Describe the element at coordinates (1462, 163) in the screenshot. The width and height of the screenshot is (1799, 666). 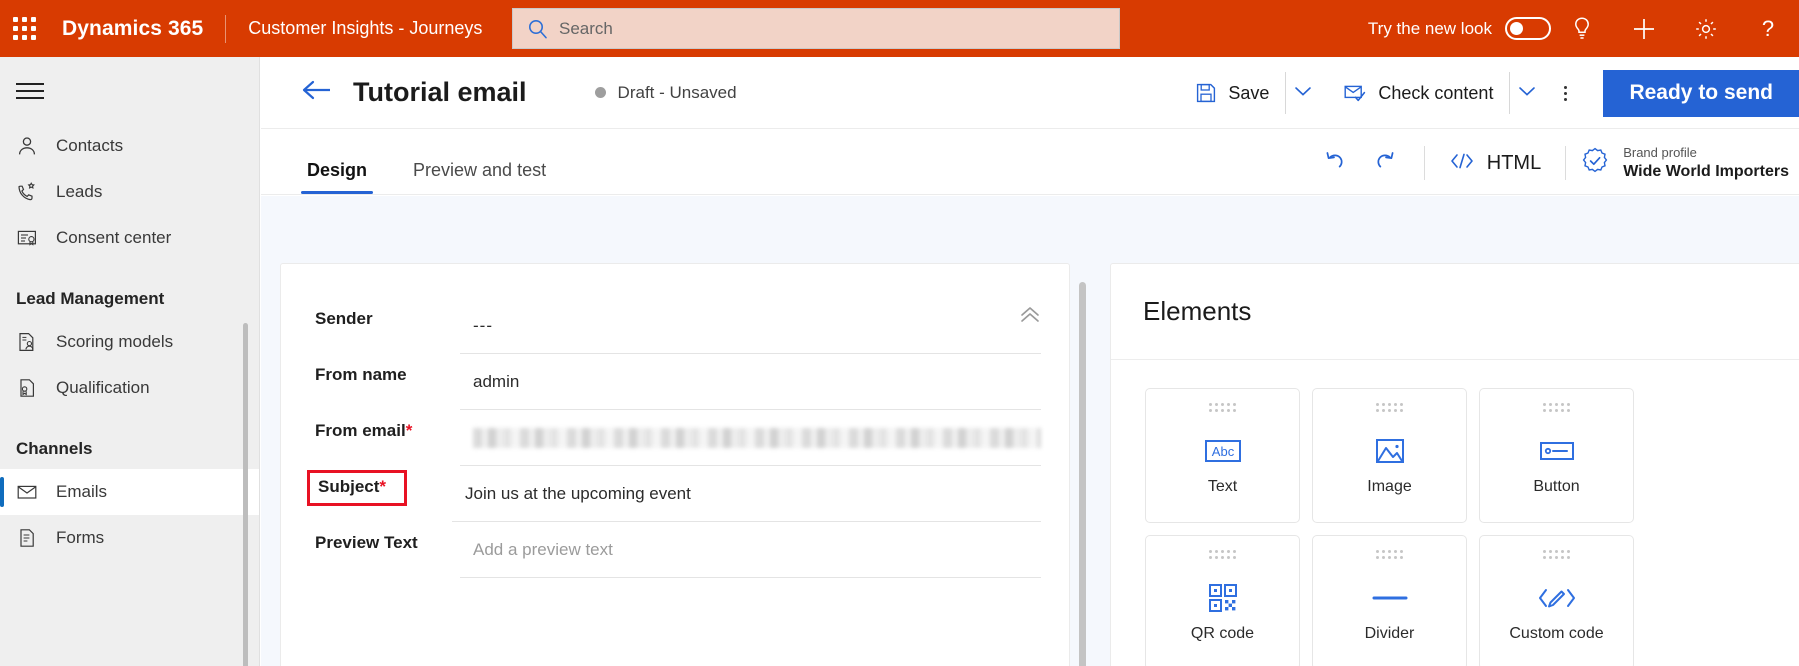
I see `code-brackets-icon` at that location.